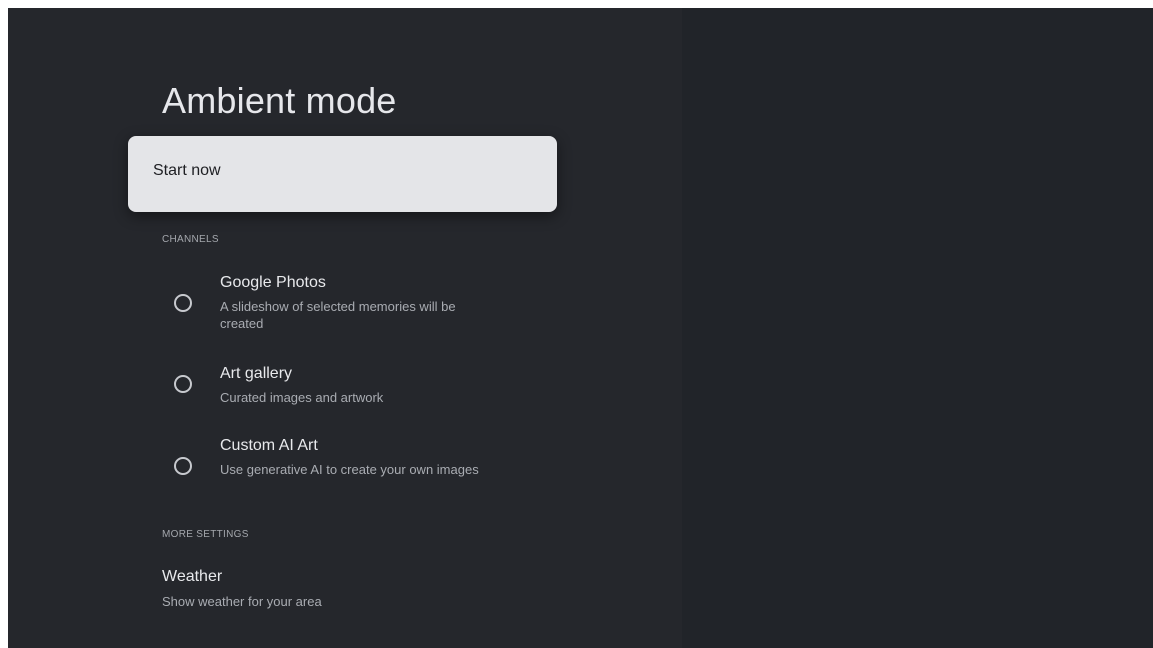 This screenshot has height=648, width=1153. I want to click on channel-title: Google Photos, so click(273, 282).